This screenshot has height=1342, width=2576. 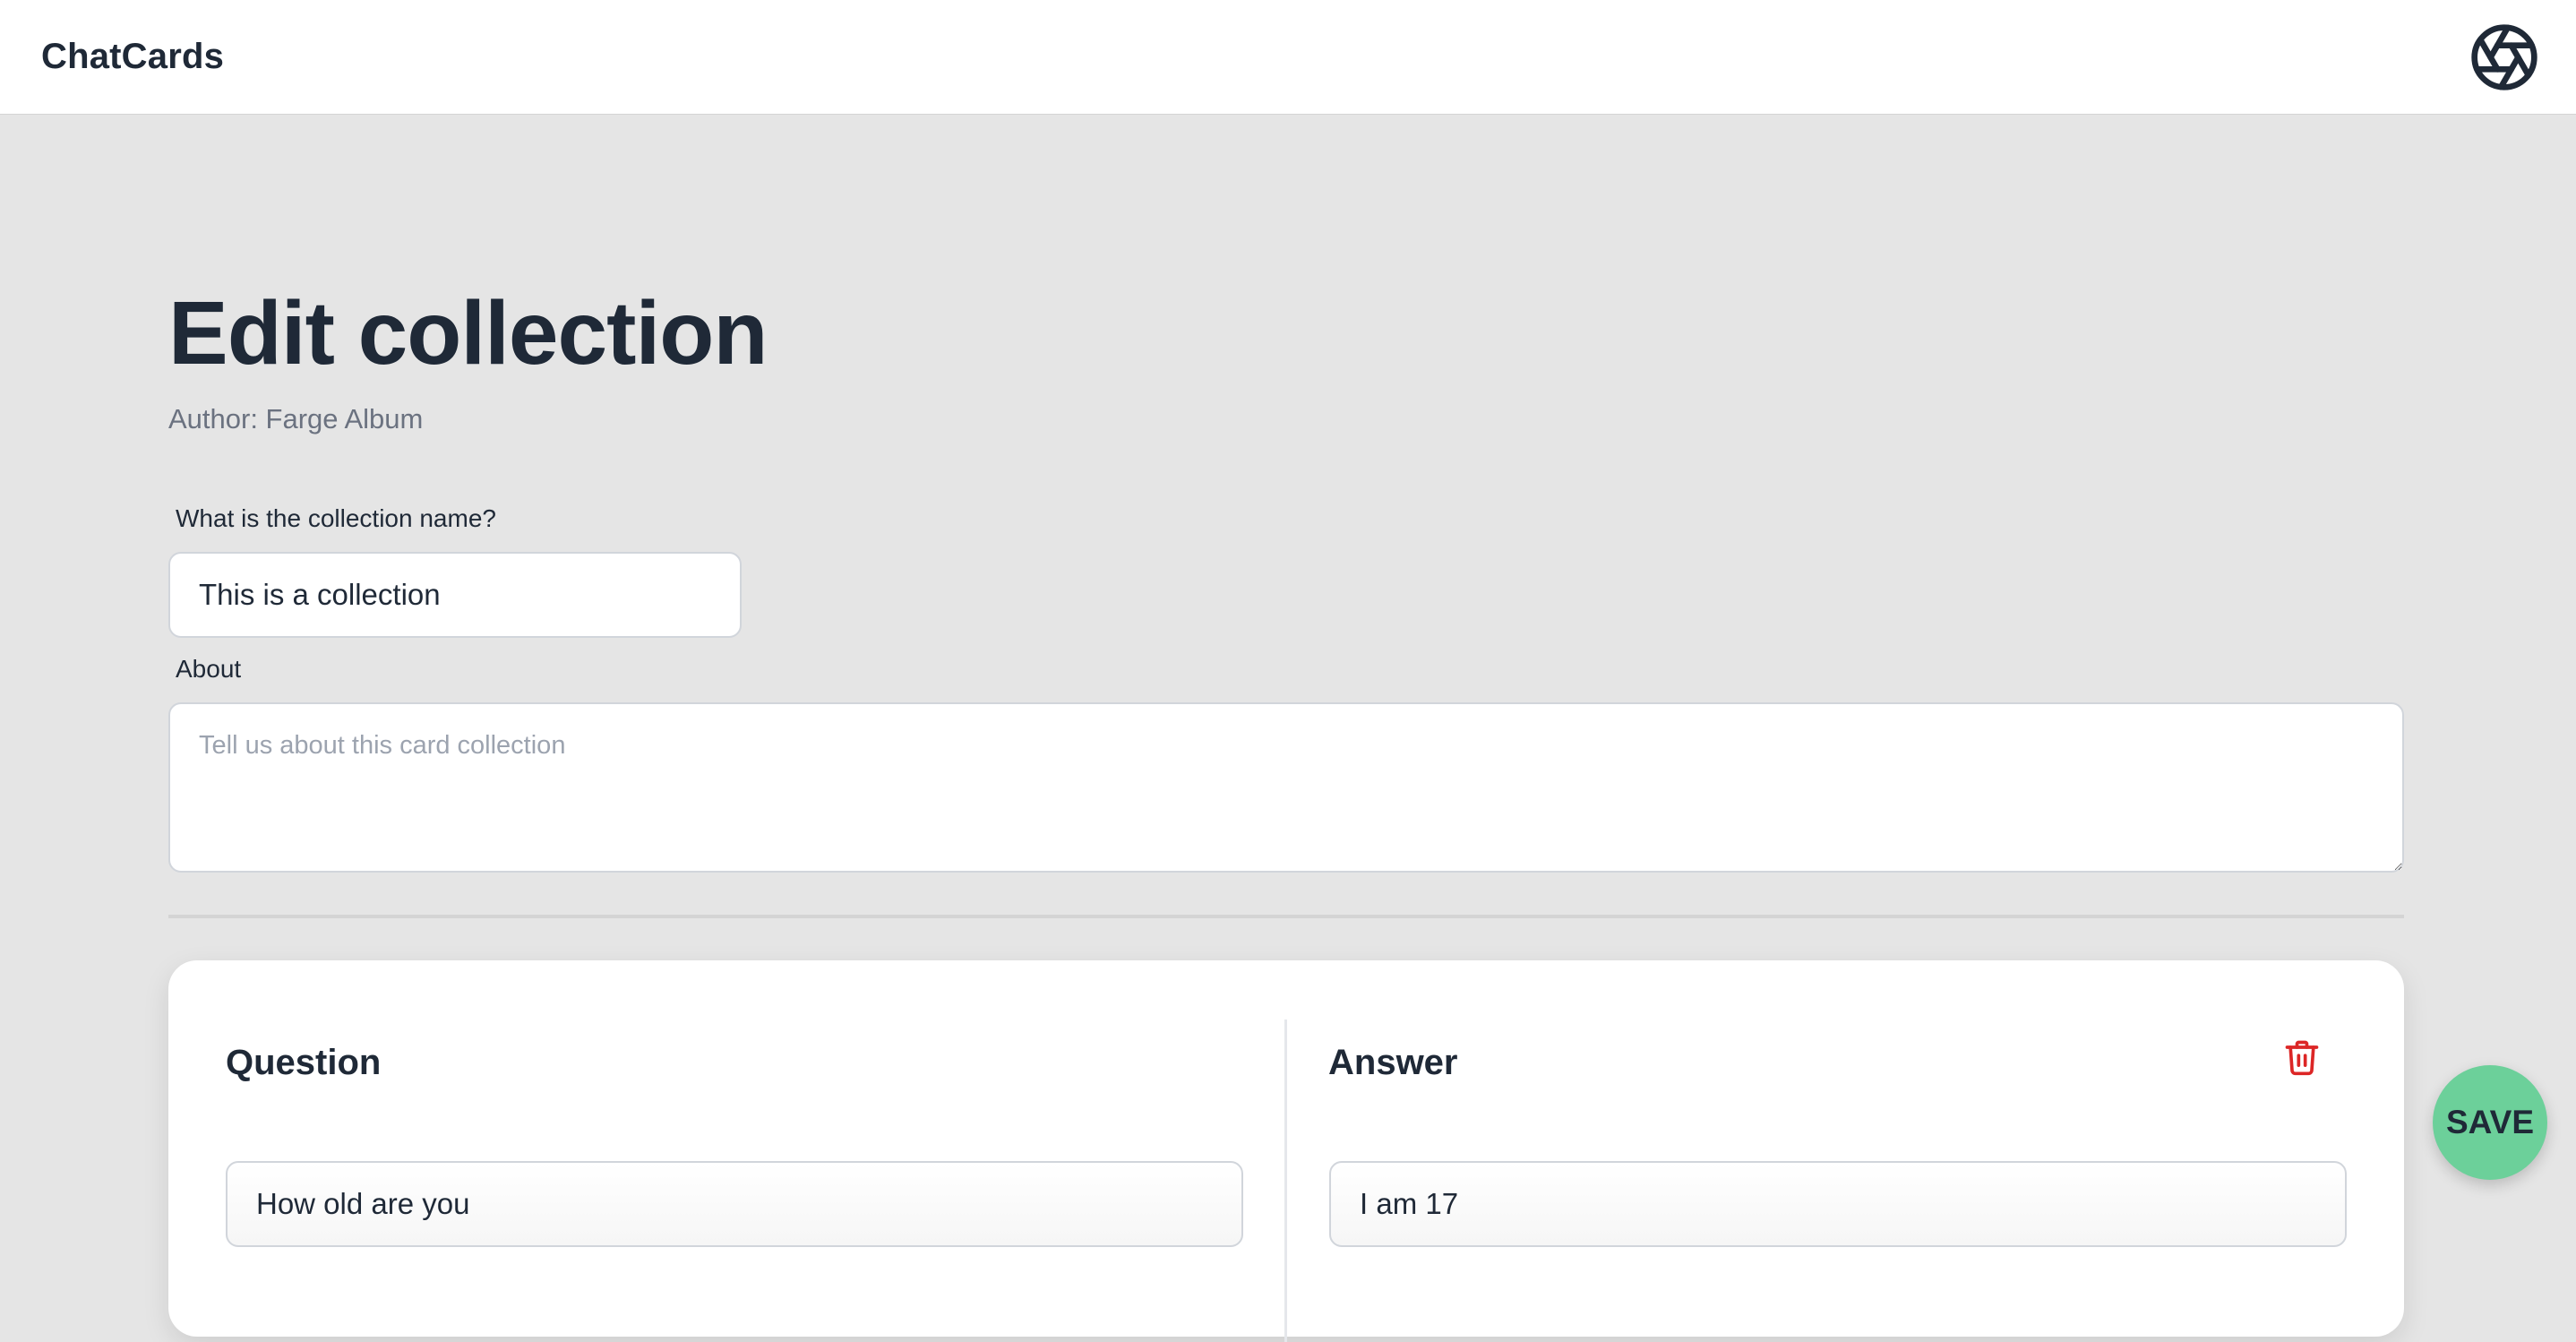 I want to click on question-heading: Question, so click(x=304, y=1062).